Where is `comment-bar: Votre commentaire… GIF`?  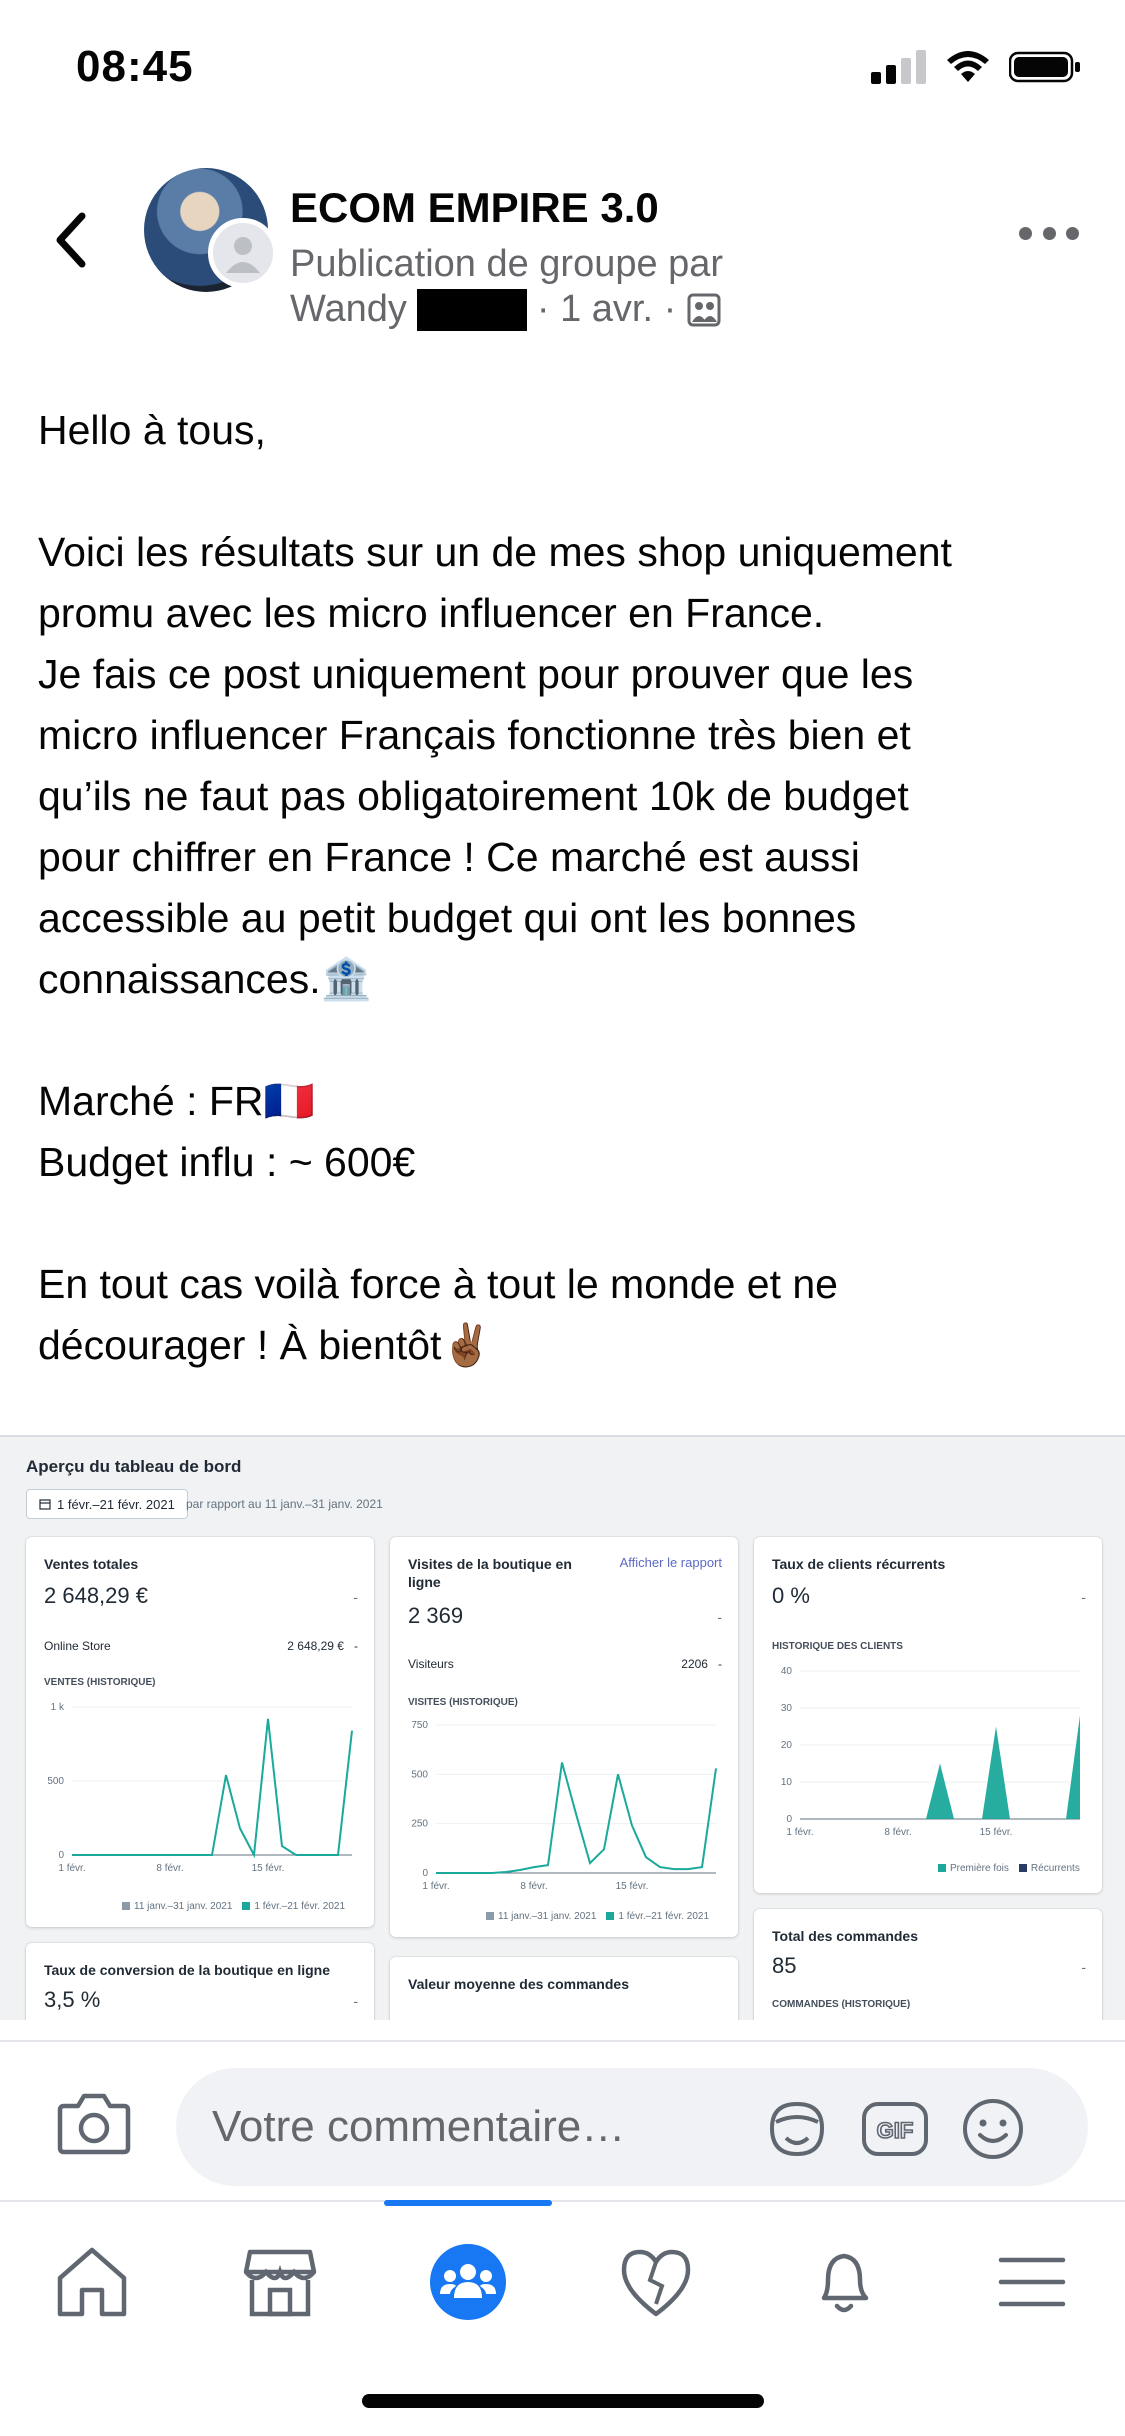
comment-bar: Votre commentaire… GIF is located at coordinates (562, 2120).